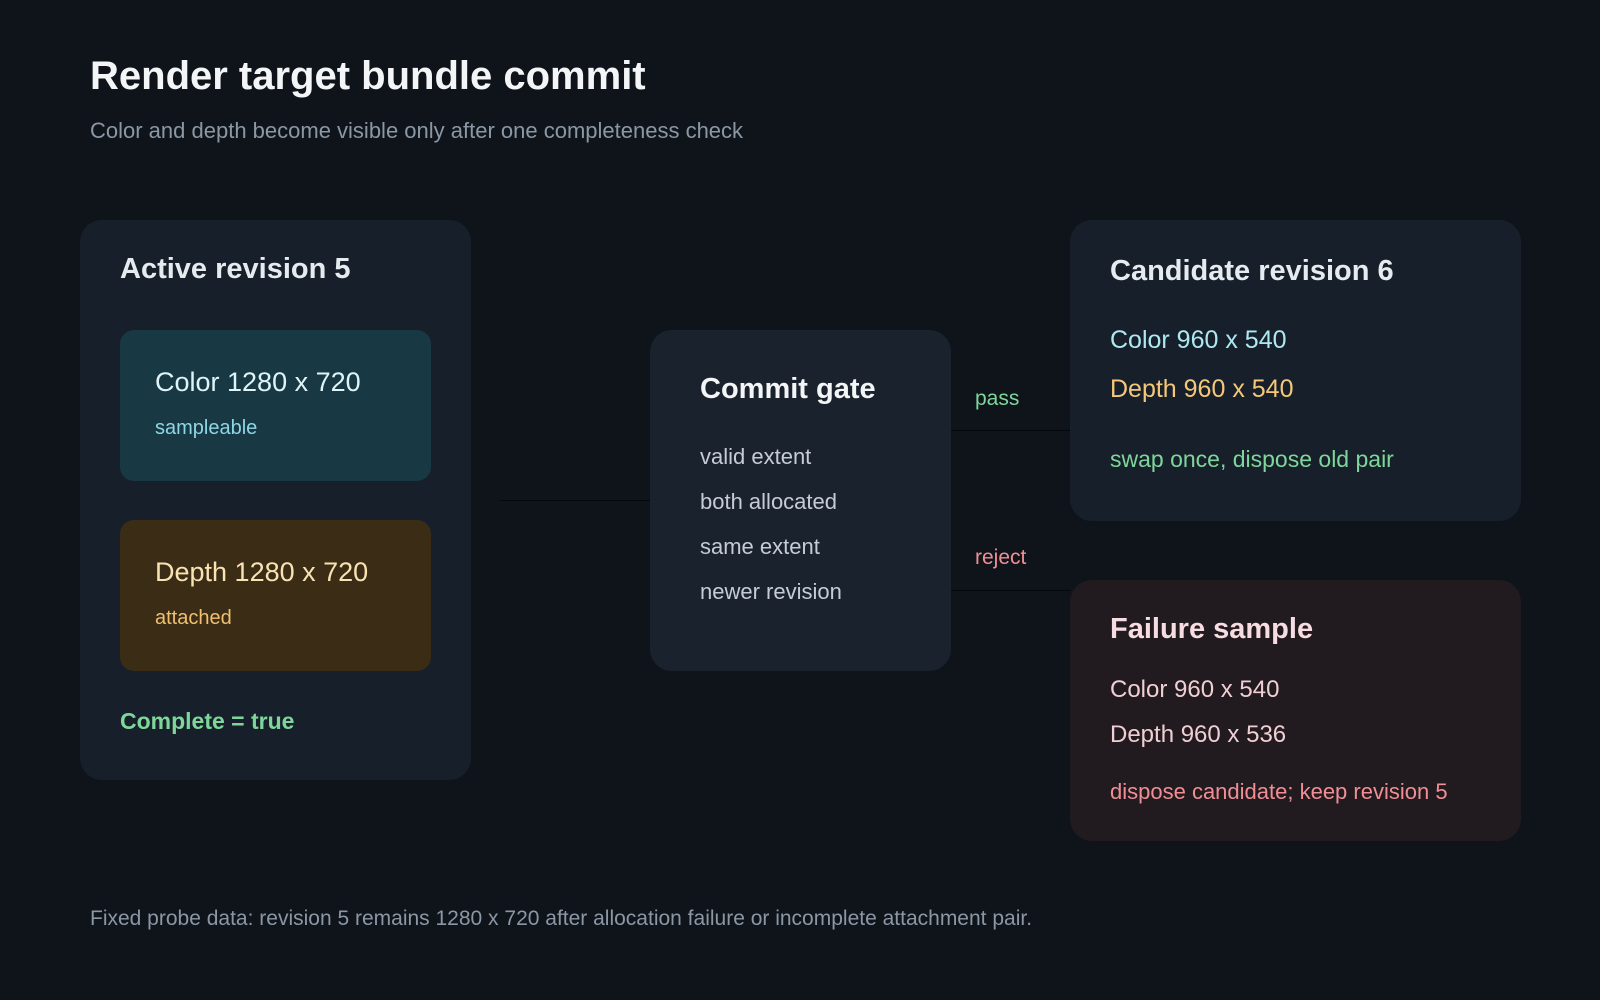 This screenshot has height=1000, width=1600. I want to click on gate-check-item: valid extent, so click(756, 456).